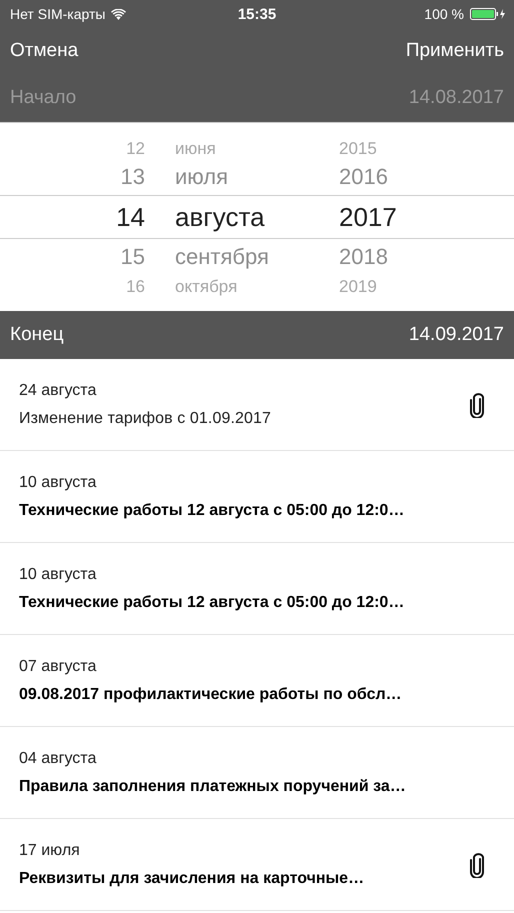 The width and height of the screenshot is (514, 913). Describe the element at coordinates (135, 286) in the screenshot. I see `picker-option: 16` at that location.